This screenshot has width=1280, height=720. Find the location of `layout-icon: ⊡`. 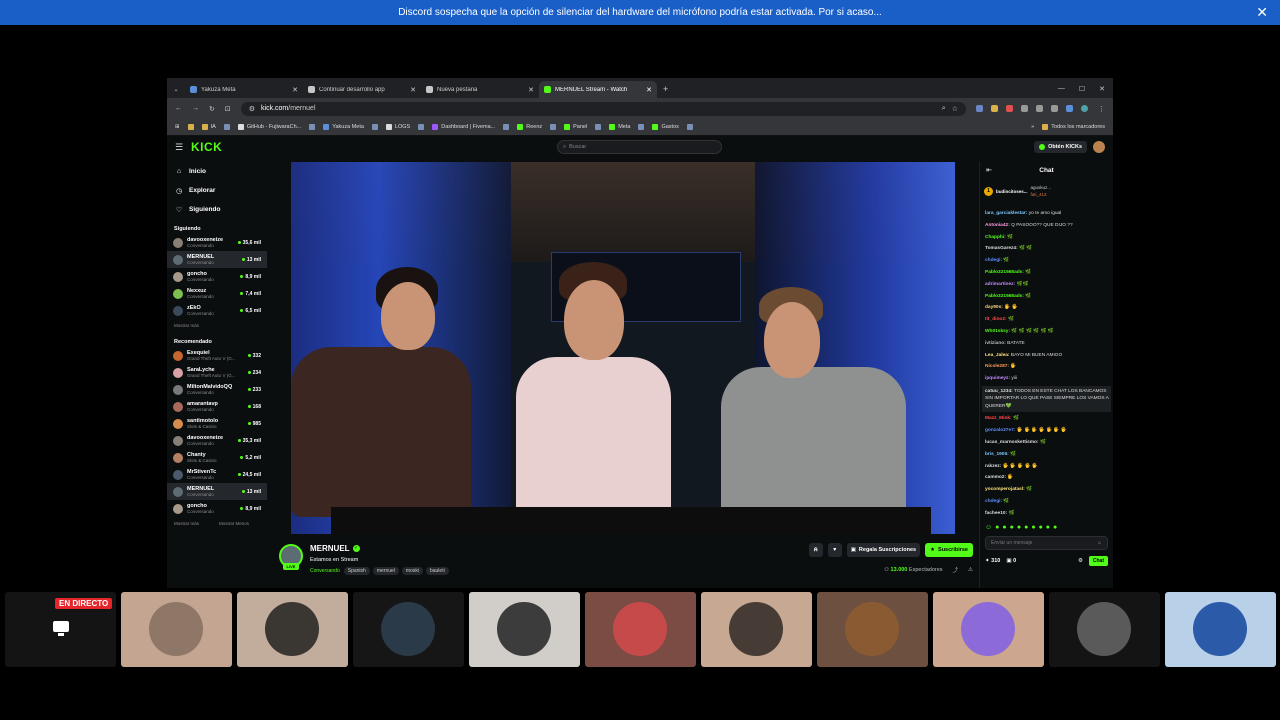

layout-icon: ⊡ is located at coordinates (228, 109).